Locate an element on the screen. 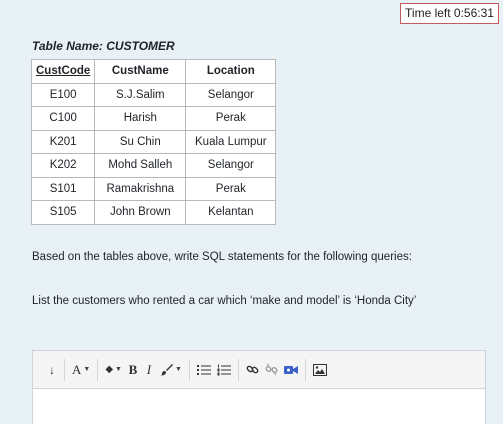  column-header-location: Location is located at coordinates (231, 71).